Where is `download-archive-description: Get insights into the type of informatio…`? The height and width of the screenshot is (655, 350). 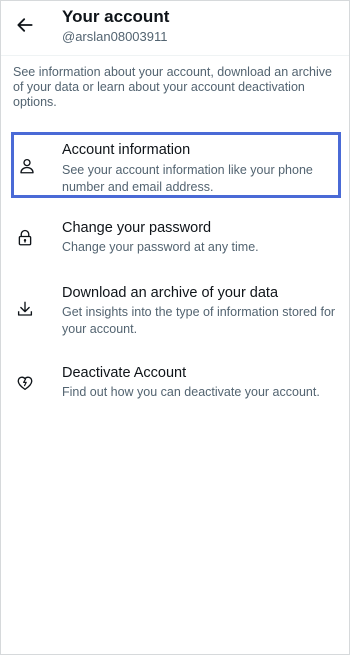
download-archive-description: Get insights into the type of informatio… is located at coordinates (199, 320).